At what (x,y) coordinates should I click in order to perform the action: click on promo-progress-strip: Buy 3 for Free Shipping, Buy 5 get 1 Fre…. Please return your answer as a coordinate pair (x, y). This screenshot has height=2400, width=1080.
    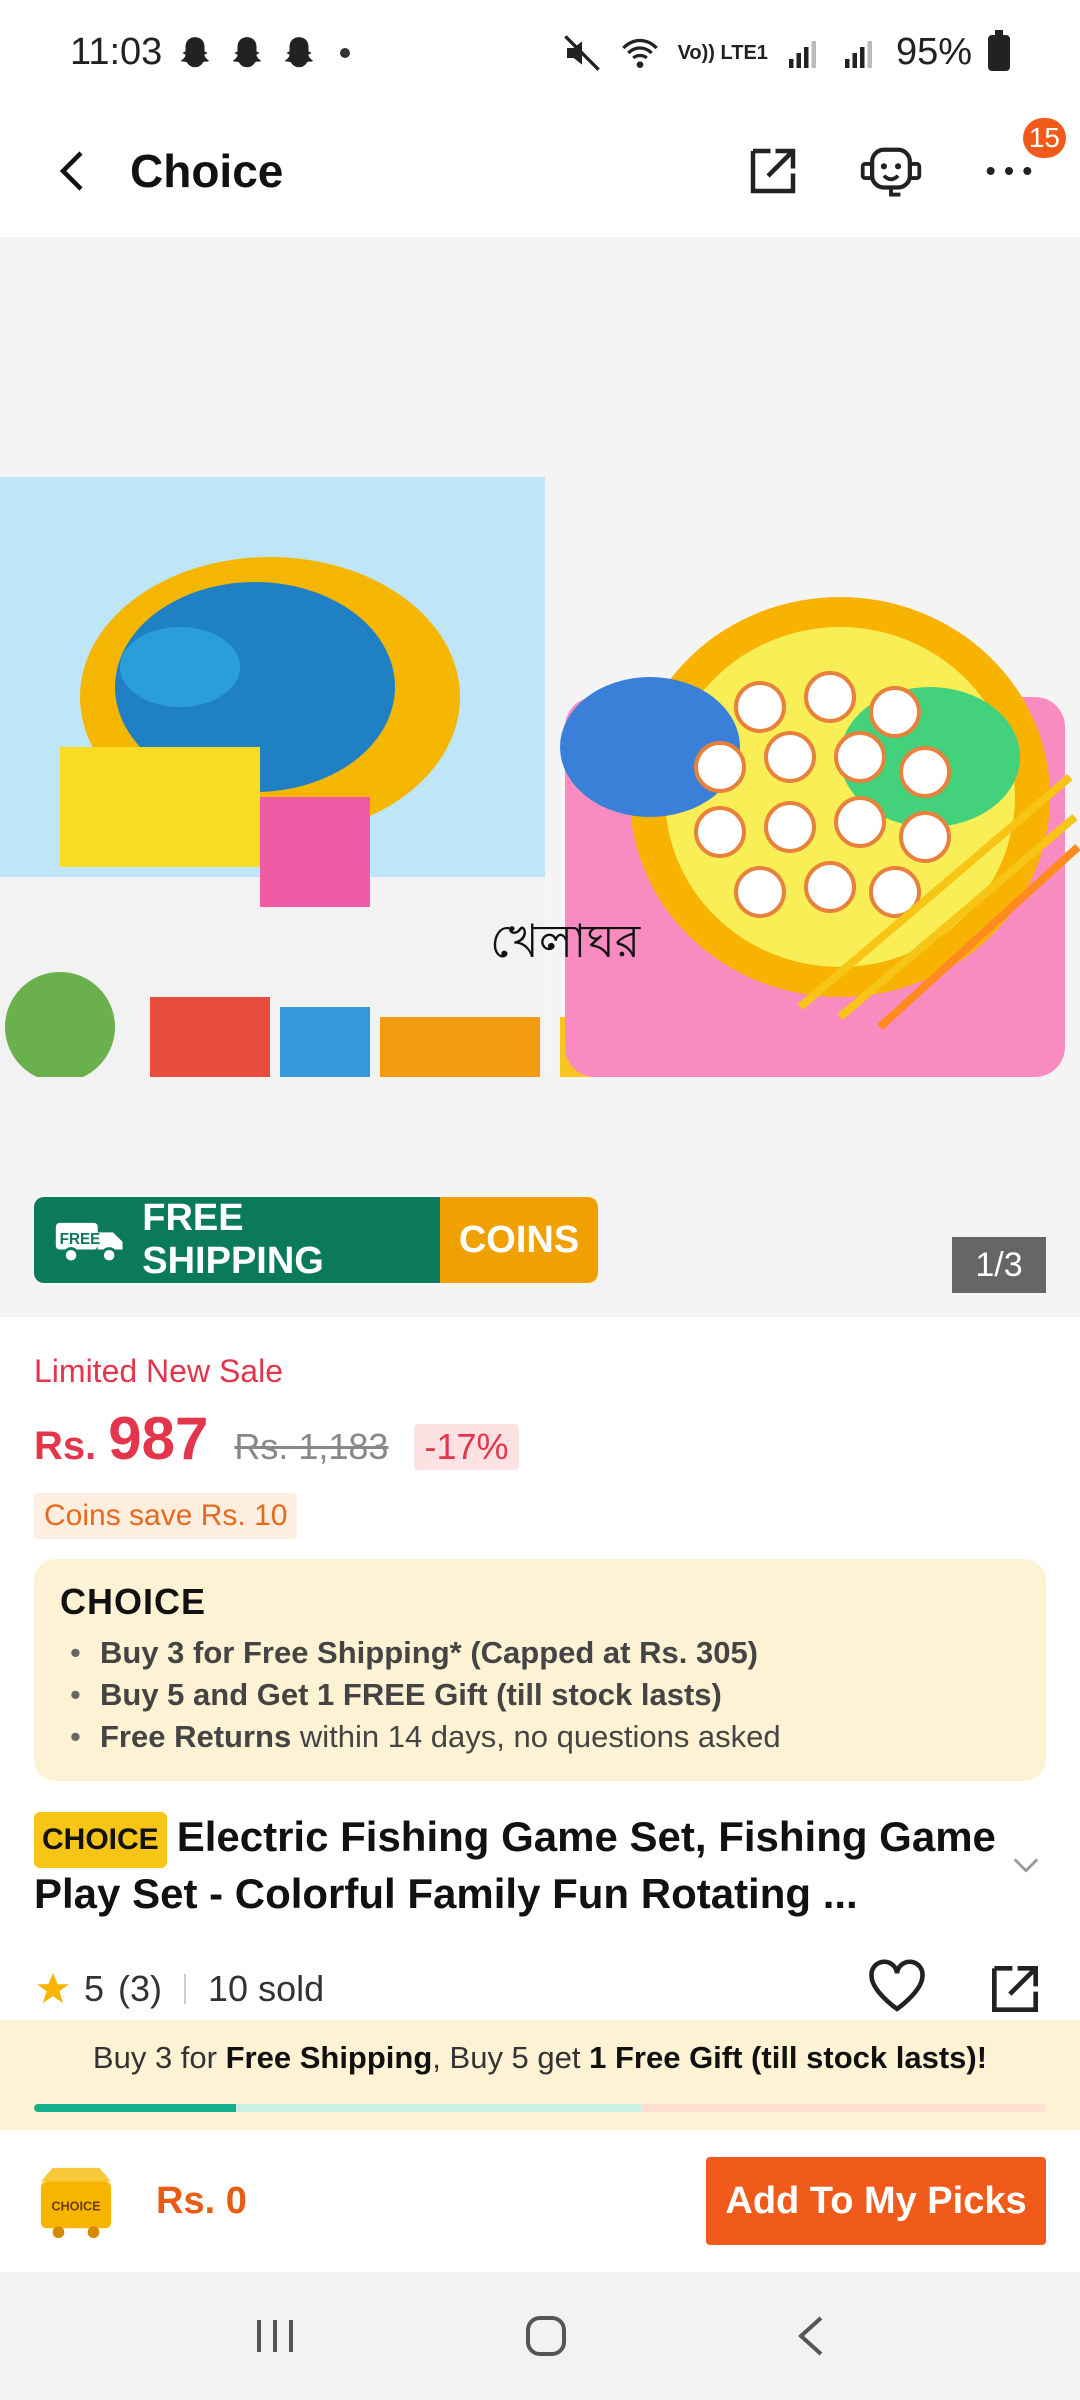
    Looking at the image, I should click on (540, 2075).